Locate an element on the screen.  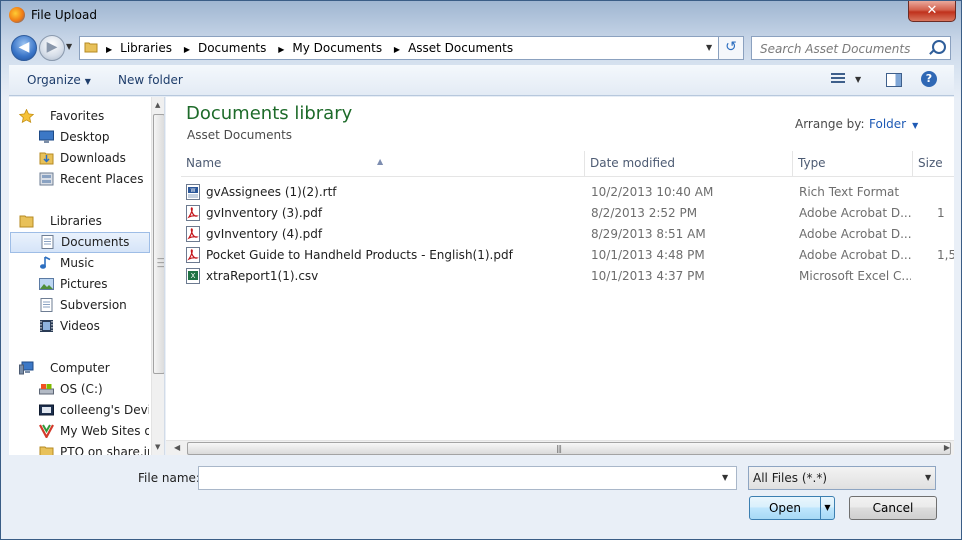
change-view-icon is located at coordinates (838, 79).